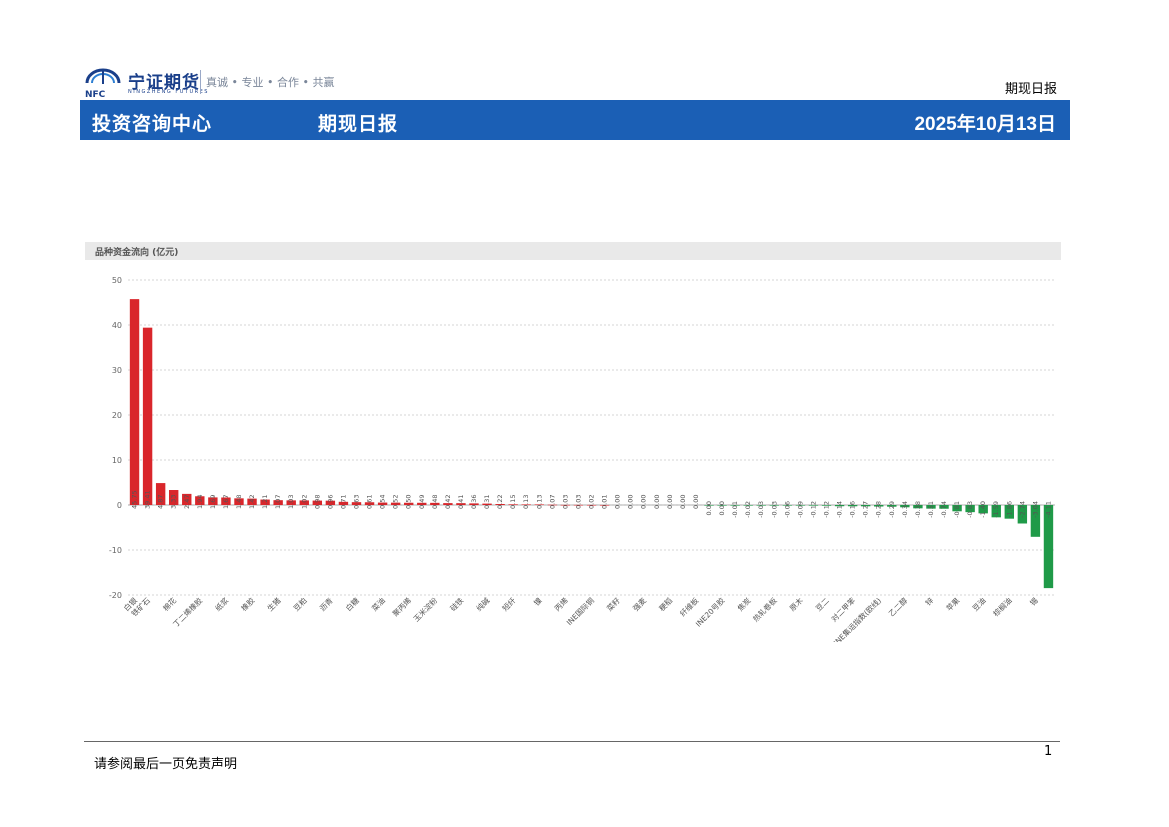 Image resolution: width=1169 pixels, height=827 pixels. What do you see at coordinates (613, 604) in the screenshot?
I see `category-label: 菜籽` at bounding box center [613, 604].